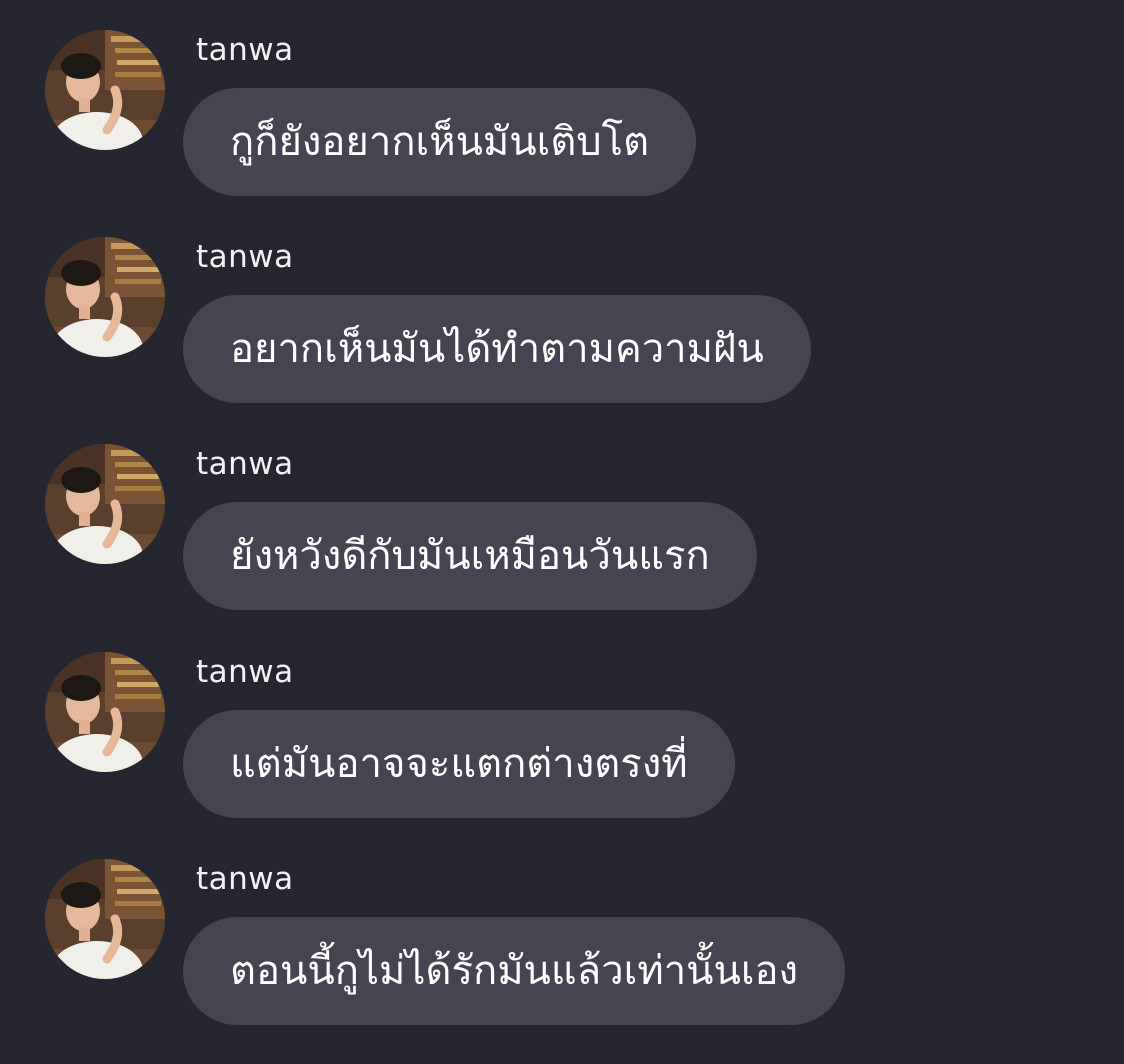 The height and width of the screenshot is (1064, 1124). What do you see at coordinates (514, 971) in the screenshot?
I see `message-bubble: ตอนนี้กูไม่ได้รักมันแล้วเท่านั้นเอง` at bounding box center [514, 971].